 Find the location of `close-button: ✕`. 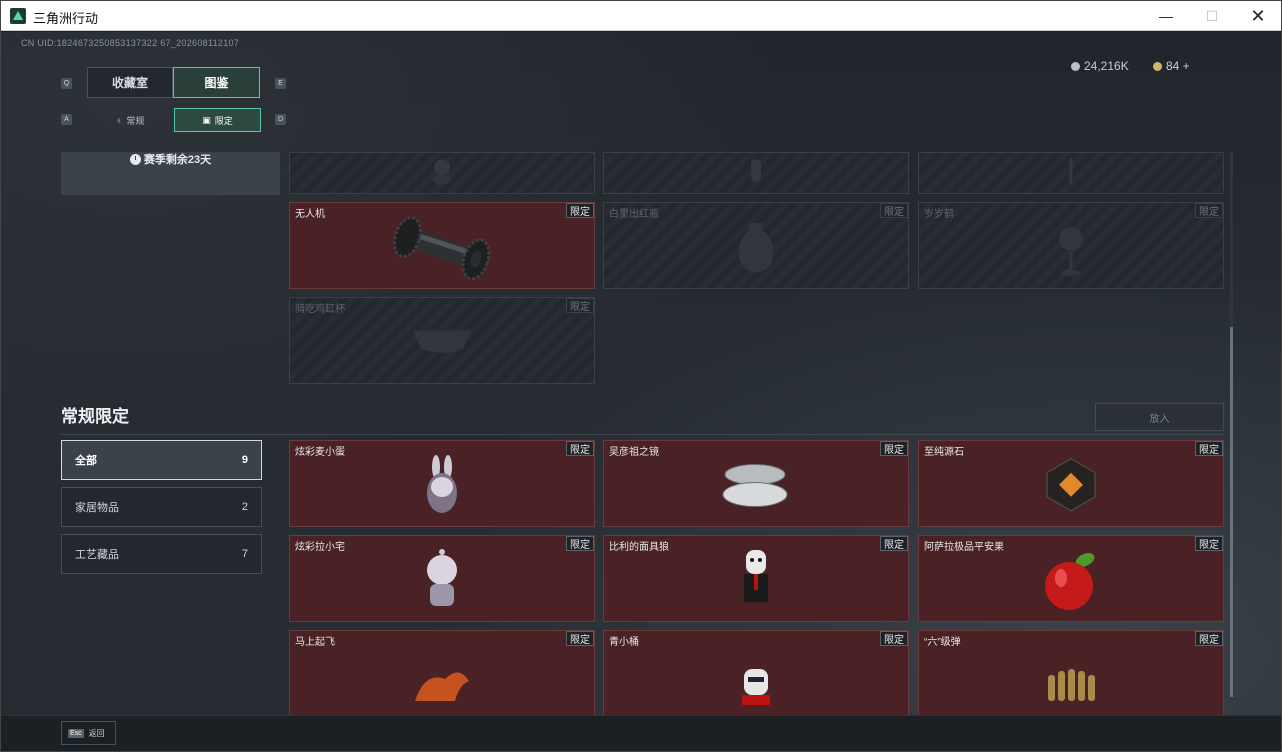

close-button: ✕ is located at coordinates (1258, 16).